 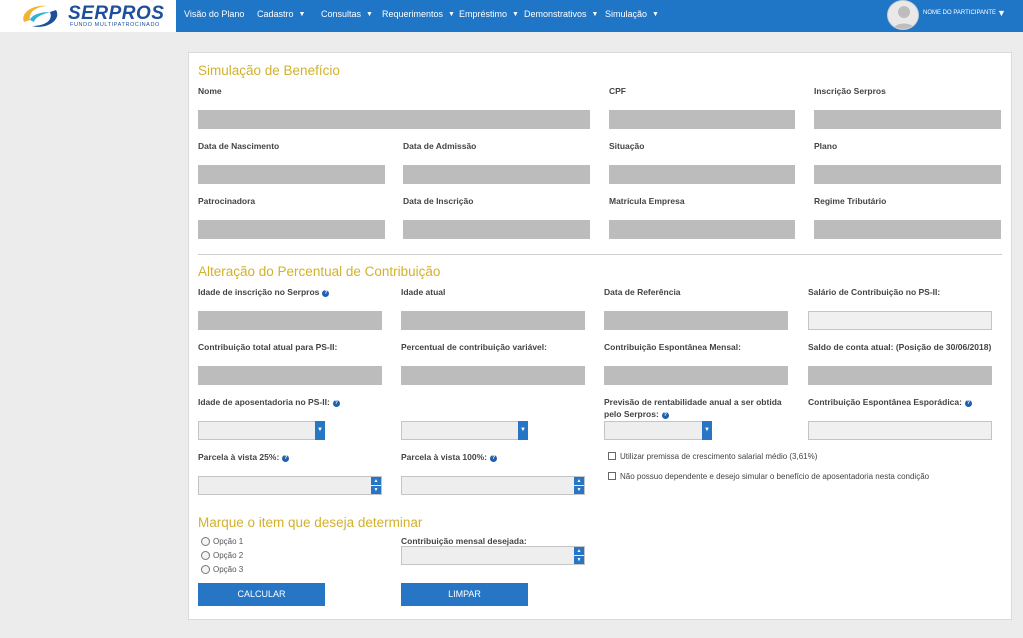 I want to click on label-regime: Regime Tributário, so click(x=850, y=201).